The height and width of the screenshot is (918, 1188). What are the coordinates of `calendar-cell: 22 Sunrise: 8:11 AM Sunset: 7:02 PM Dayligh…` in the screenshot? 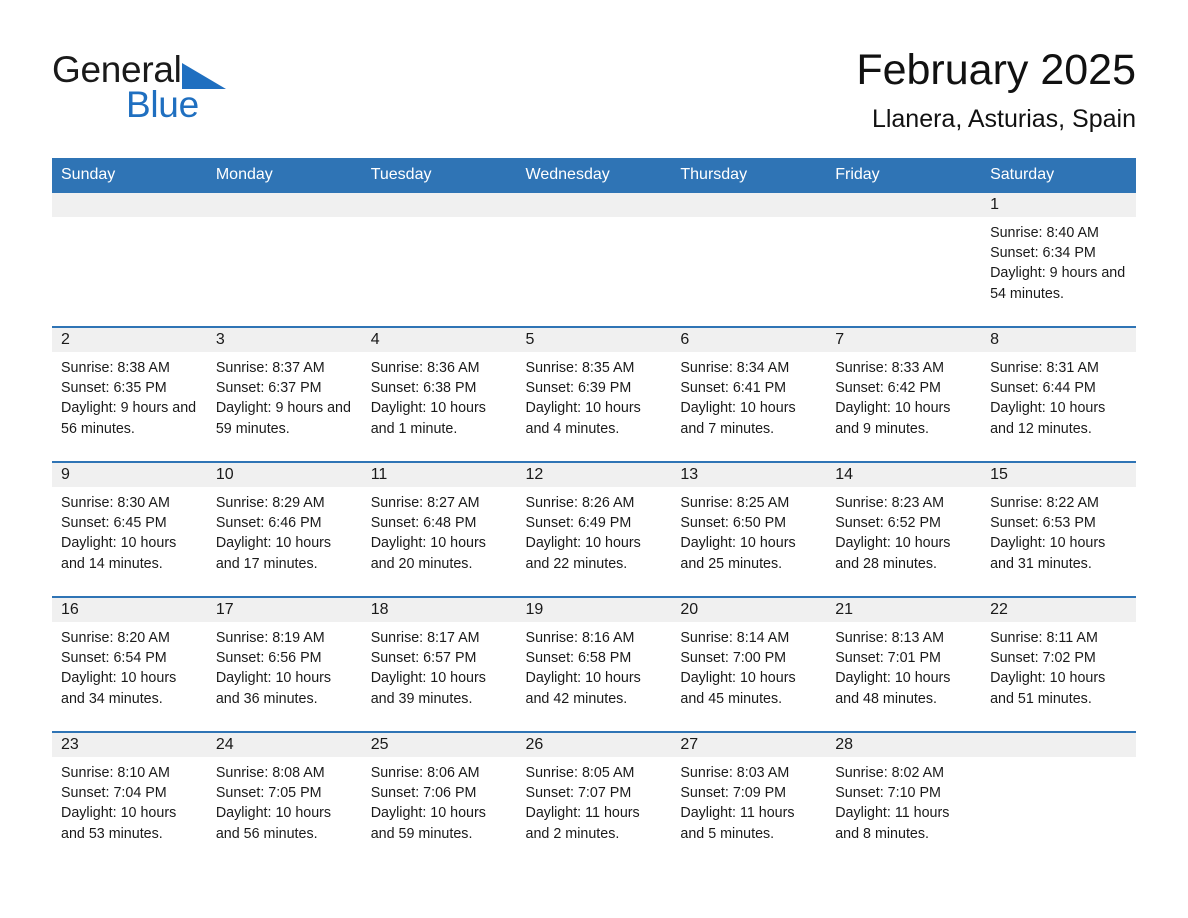 It's located at (1058, 664).